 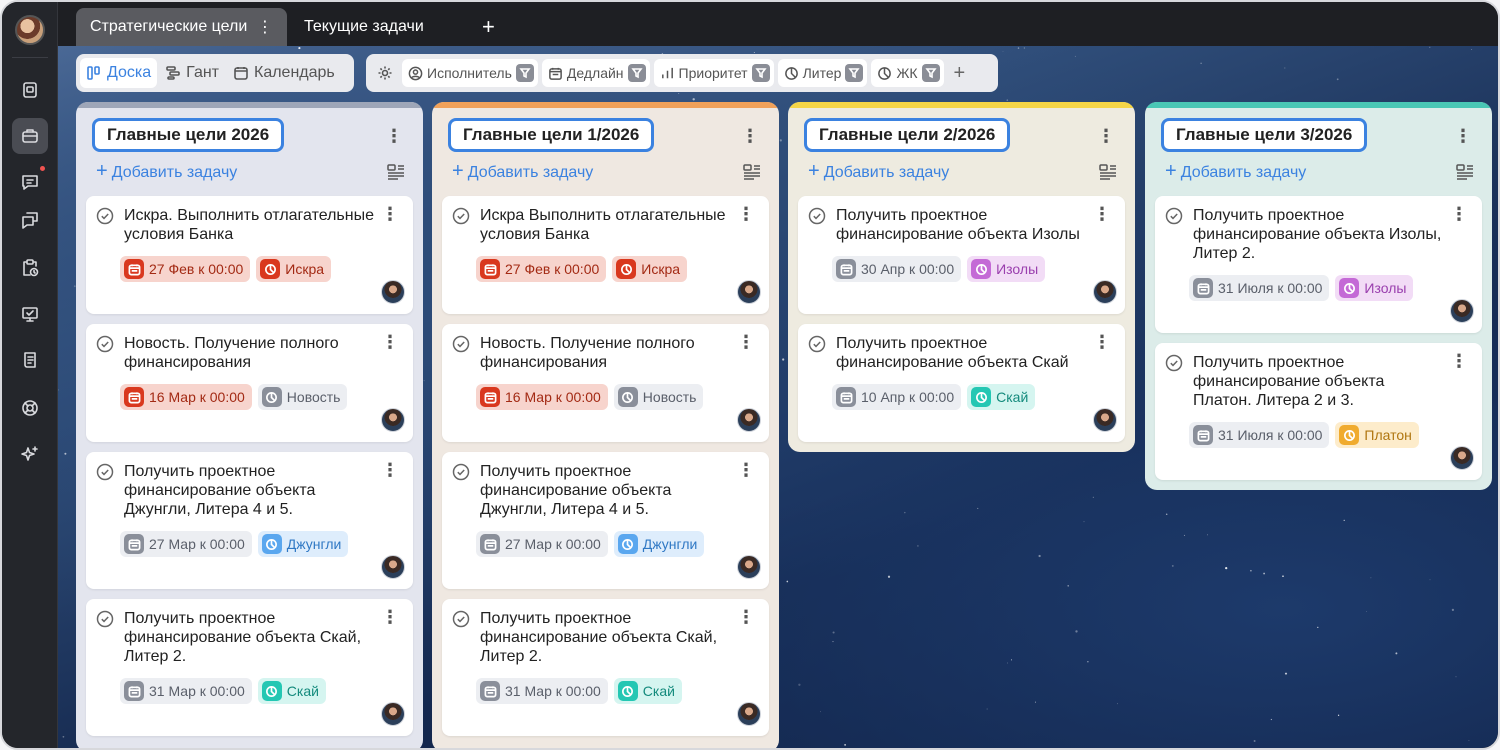 What do you see at coordinates (181, 27) in the screenshot?
I see `tab-strategic-goals: Стратегические цели ⋮` at bounding box center [181, 27].